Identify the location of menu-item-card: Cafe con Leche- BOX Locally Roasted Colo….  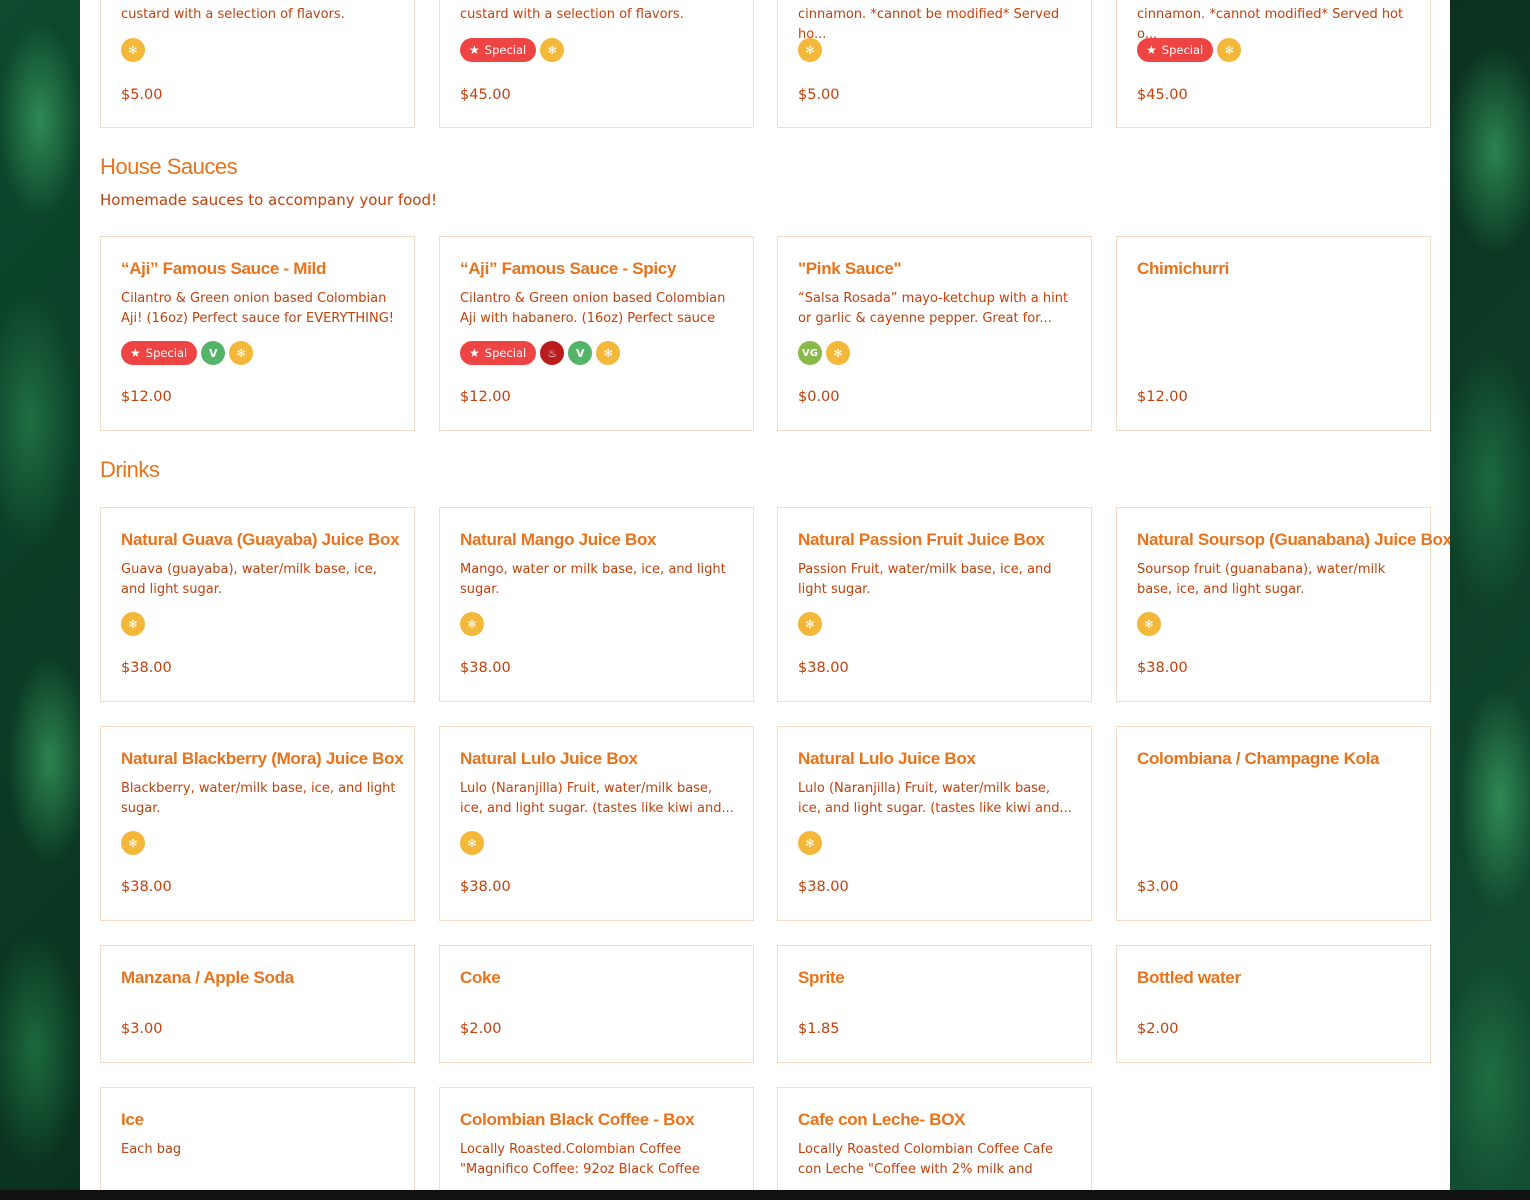
(934, 1138).